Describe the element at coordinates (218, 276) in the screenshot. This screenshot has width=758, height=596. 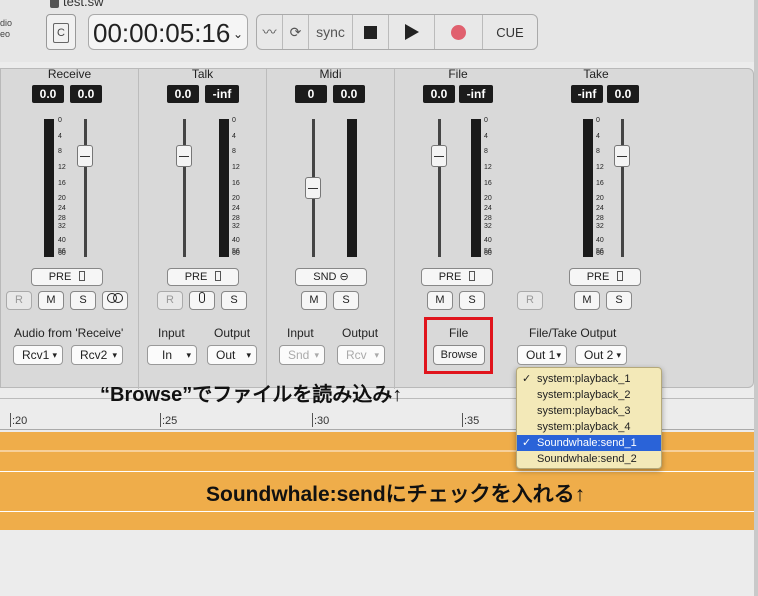
I see `fader-icon` at that location.